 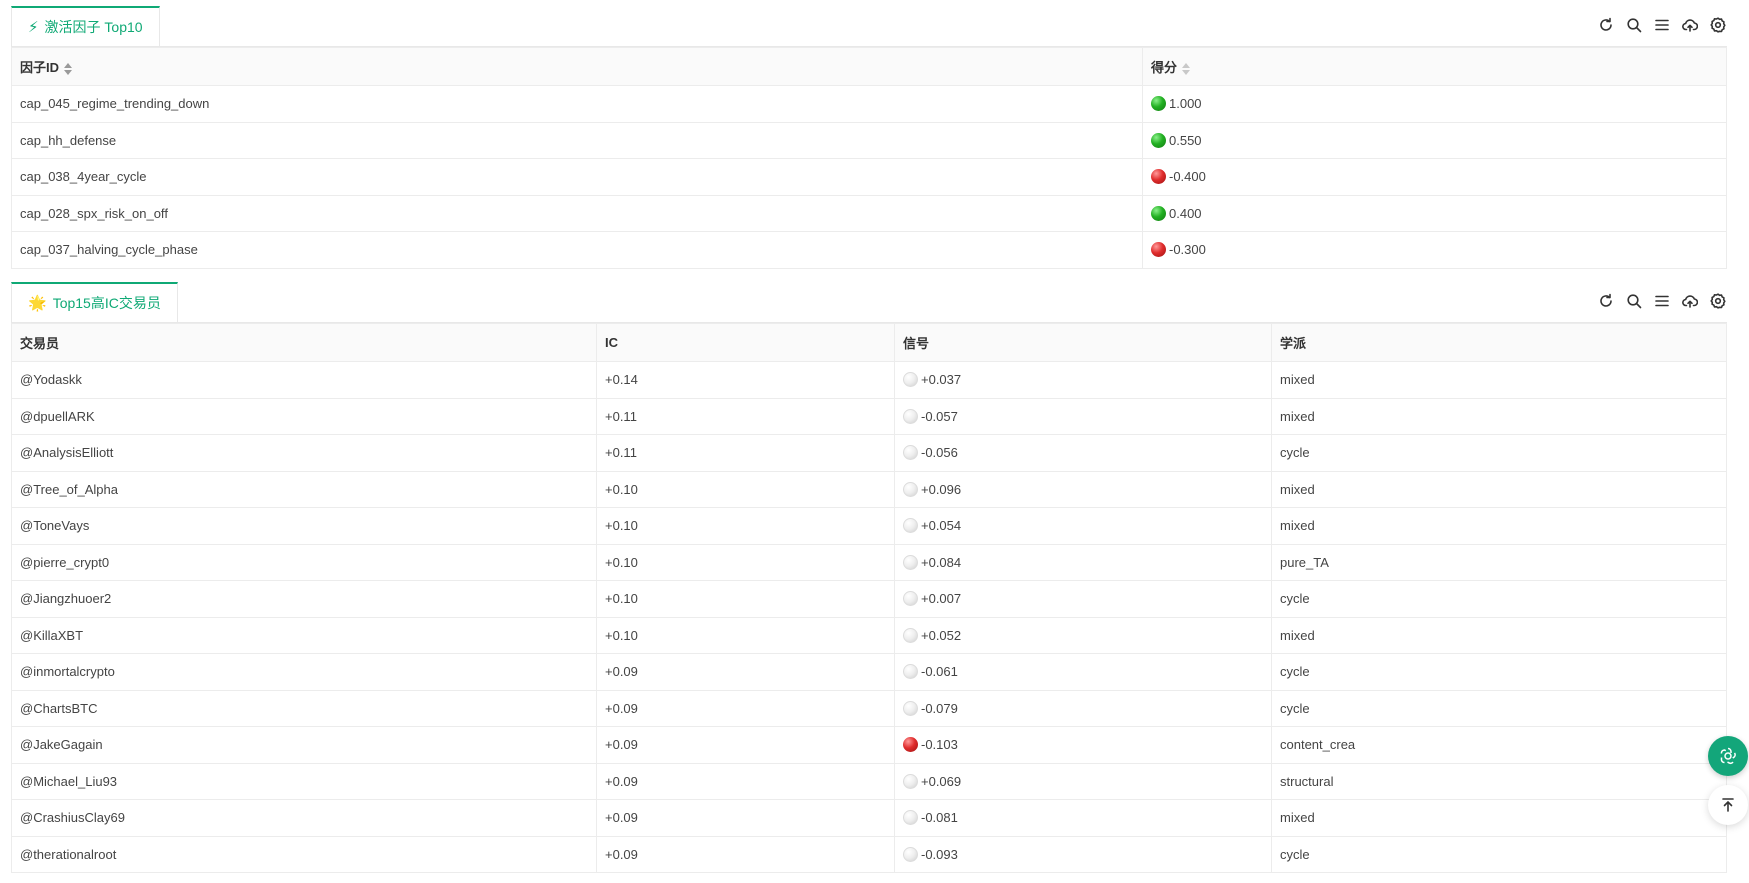 I want to click on signal-value: +0.037, so click(x=941, y=380).